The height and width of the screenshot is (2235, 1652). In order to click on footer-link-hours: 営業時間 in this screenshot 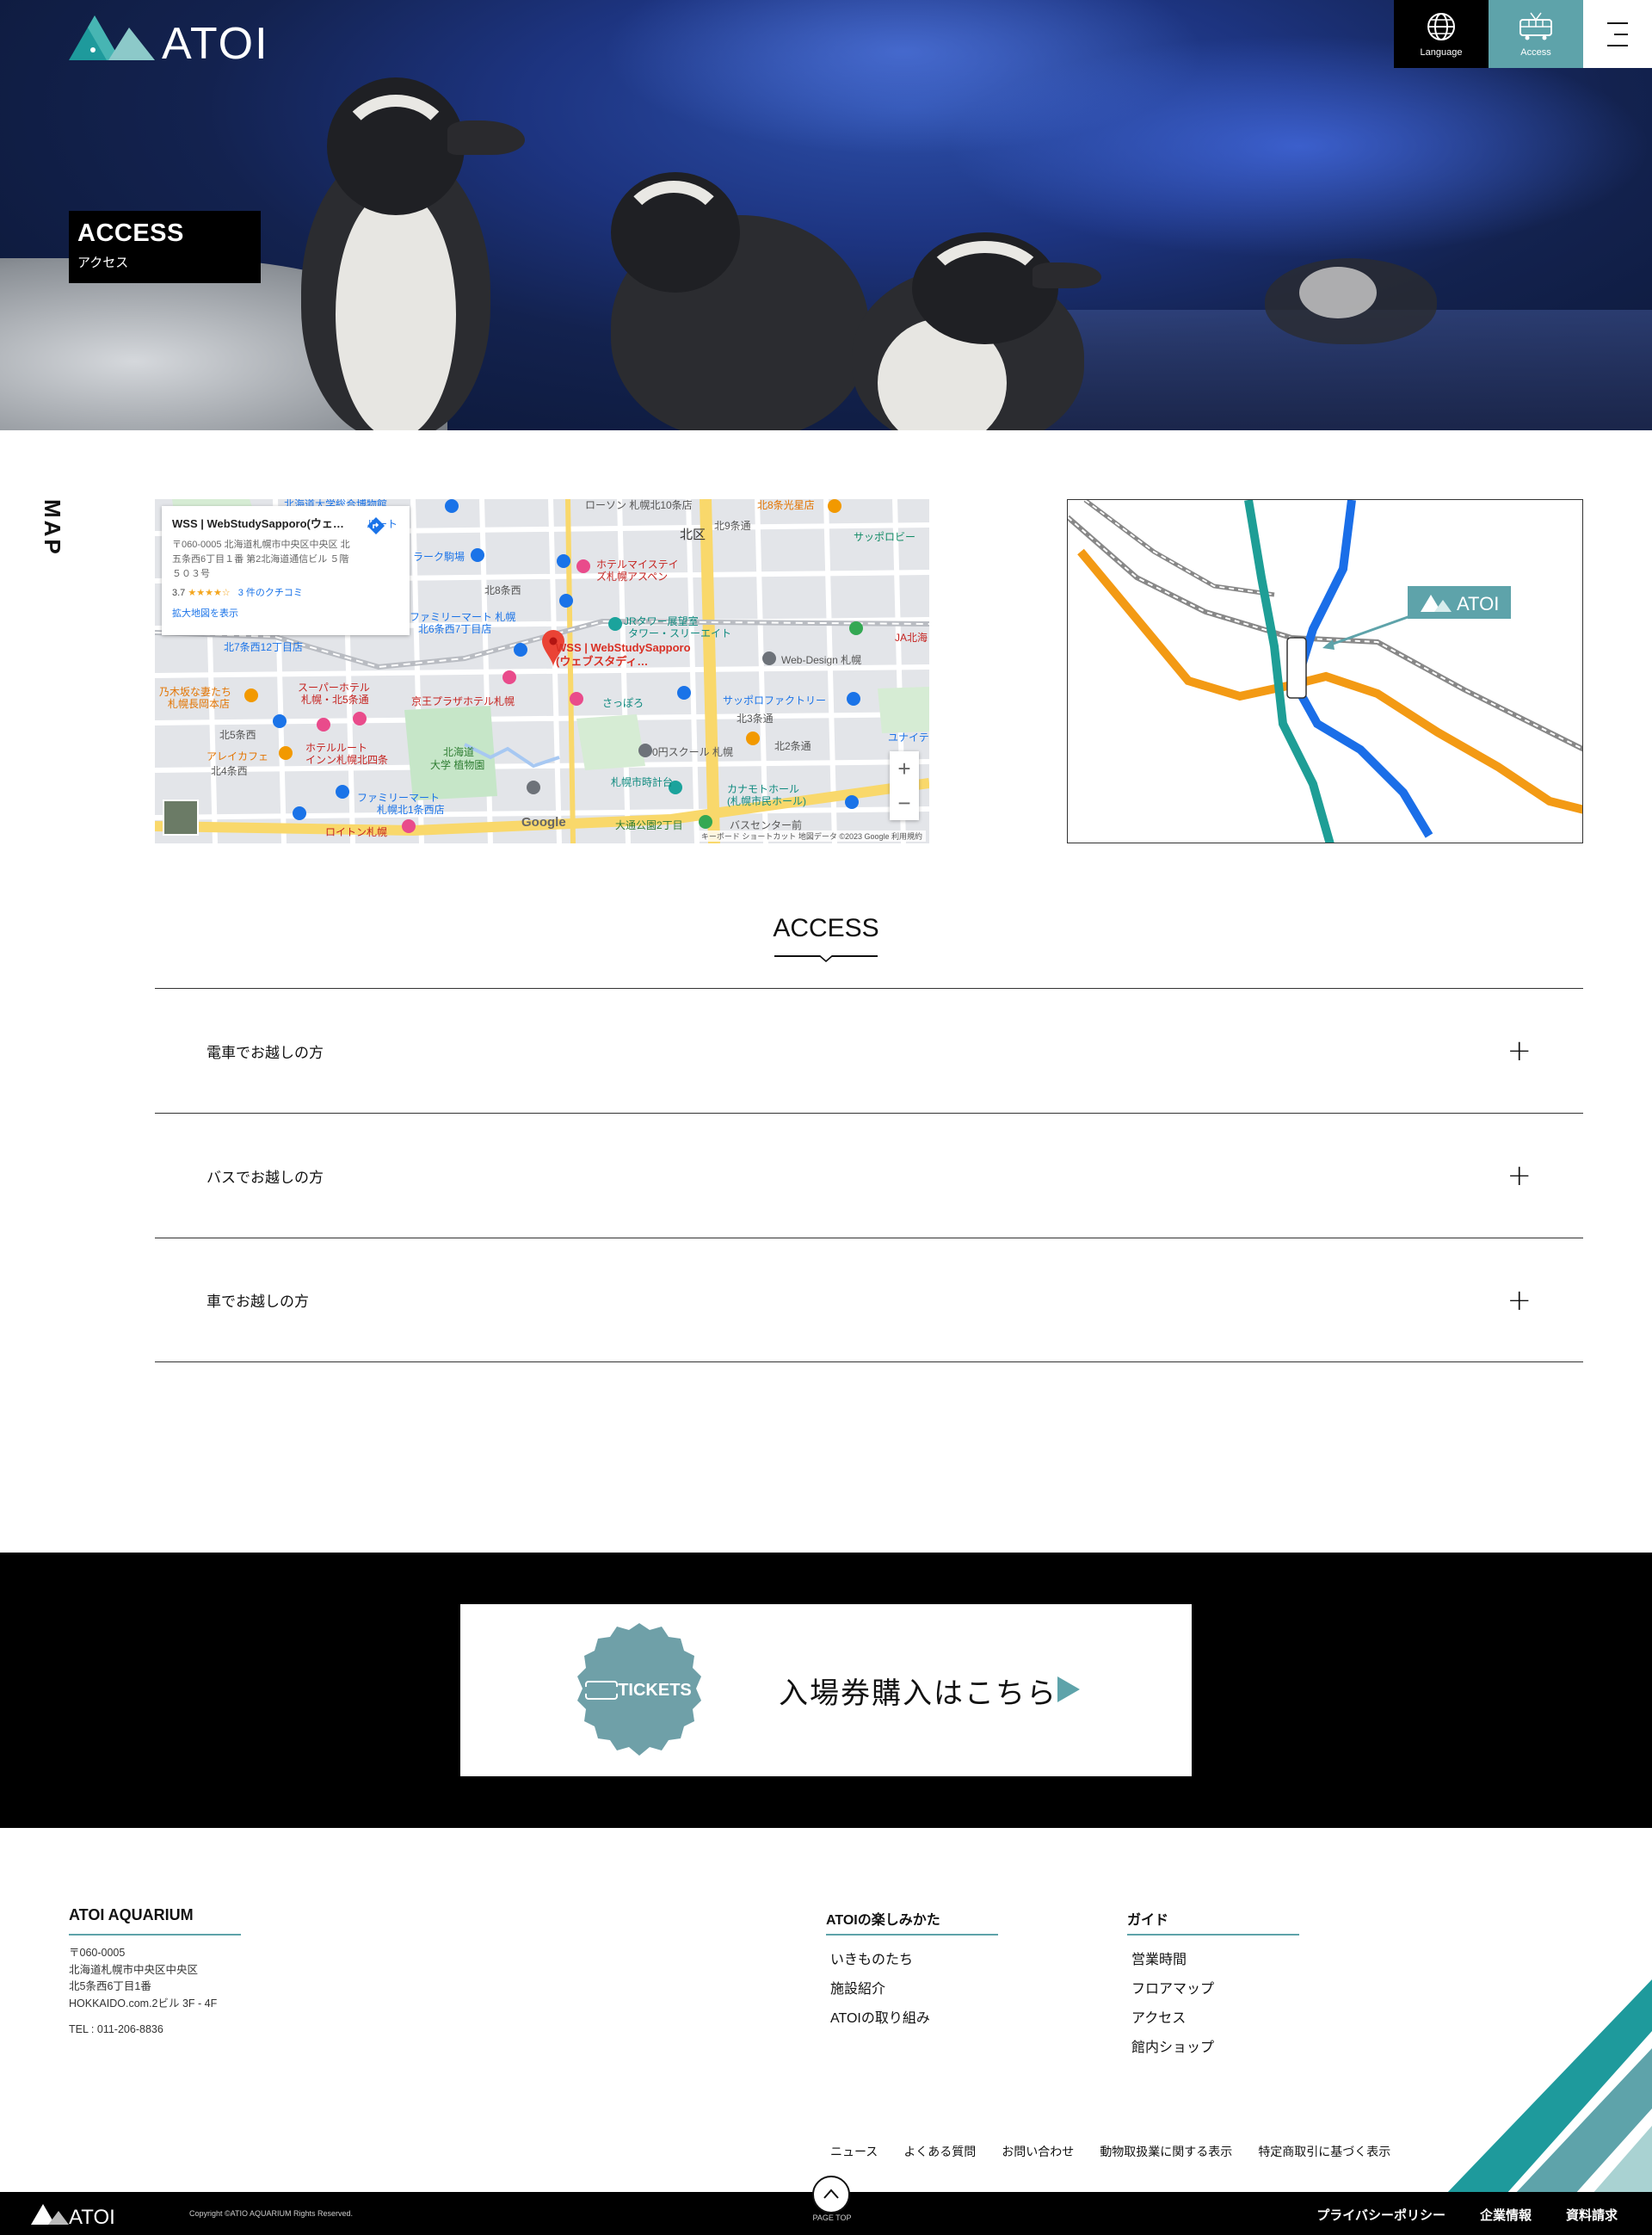, I will do `click(1172, 1961)`.